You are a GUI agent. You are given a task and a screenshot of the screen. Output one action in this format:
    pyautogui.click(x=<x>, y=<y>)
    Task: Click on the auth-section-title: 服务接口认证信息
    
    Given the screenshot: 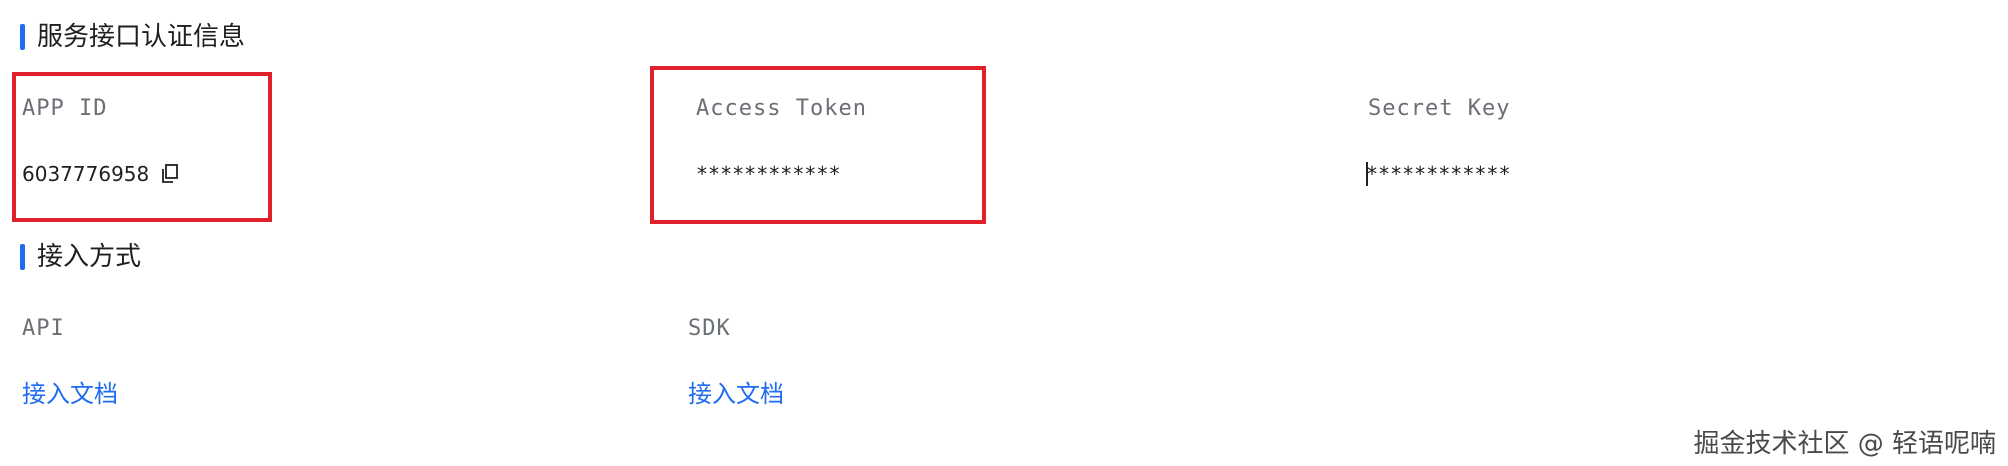 What is the action you would take?
    pyautogui.click(x=141, y=37)
    